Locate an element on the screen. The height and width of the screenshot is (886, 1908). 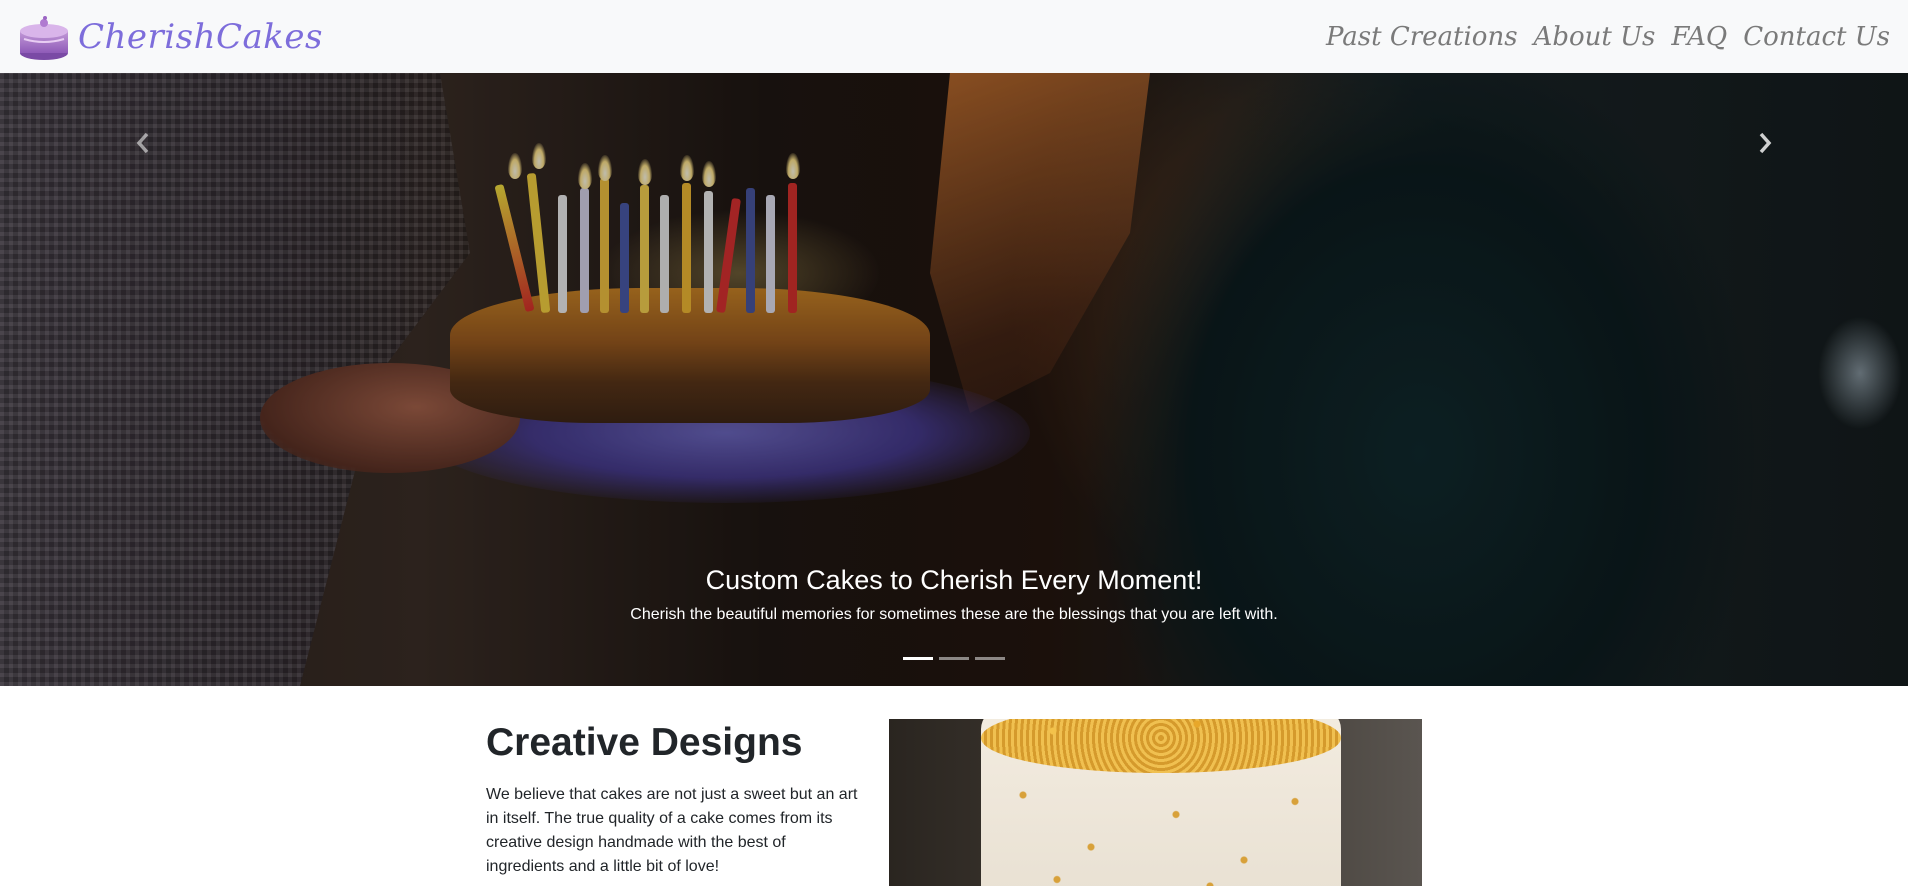
nav-link-faq: FAQ is located at coordinates (1699, 37).